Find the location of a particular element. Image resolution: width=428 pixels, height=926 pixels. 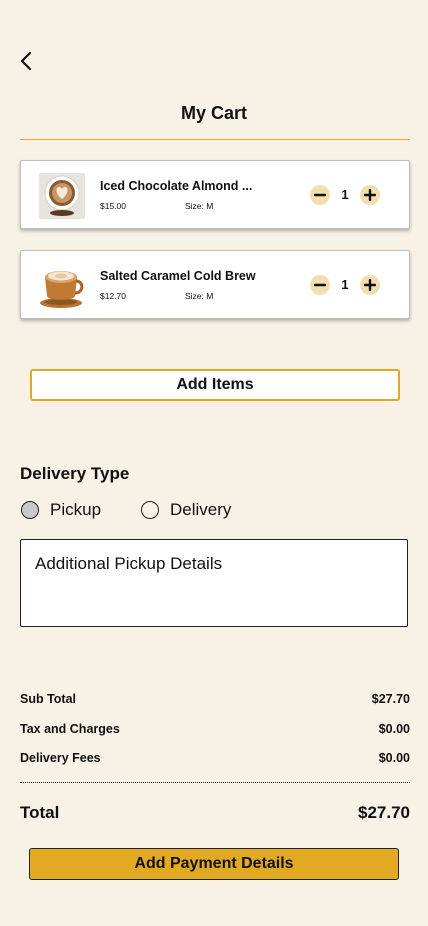

delivery-fee-label: Delivery Fees is located at coordinates (60, 758).